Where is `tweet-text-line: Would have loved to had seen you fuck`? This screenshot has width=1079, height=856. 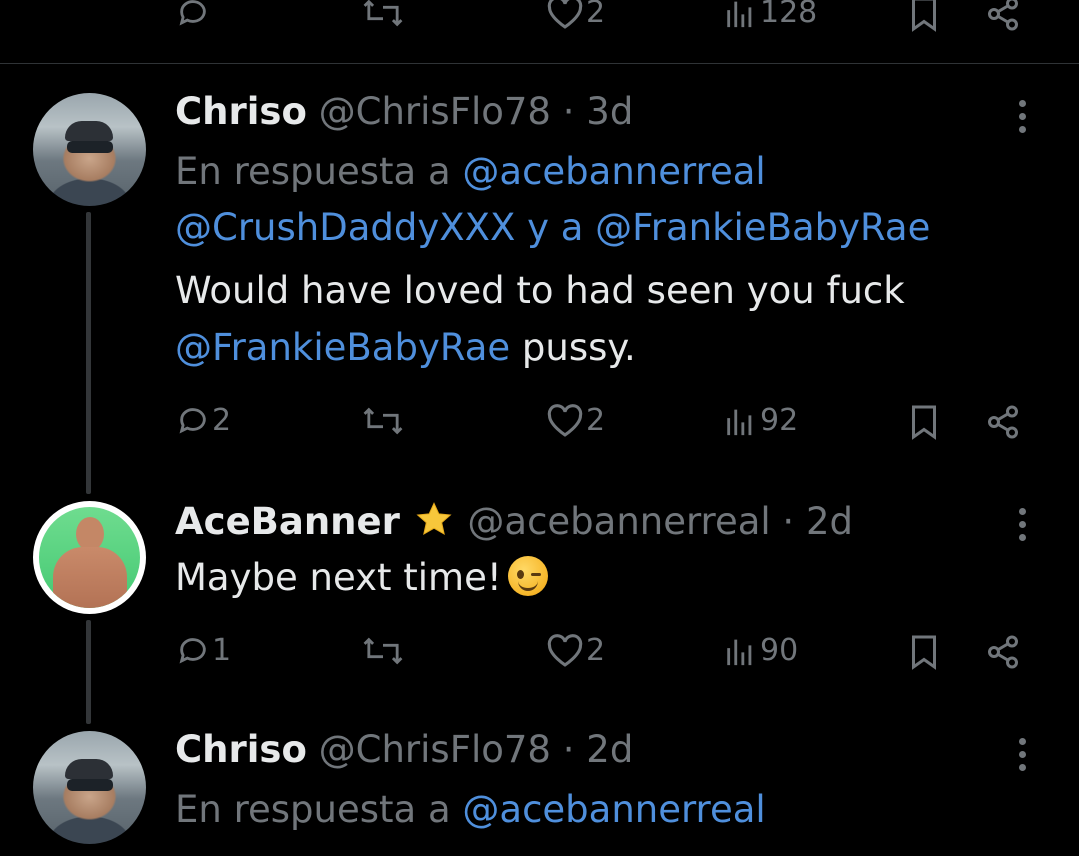
tweet-text-line: Would have loved to had seen you fuck is located at coordinates (540, 290).